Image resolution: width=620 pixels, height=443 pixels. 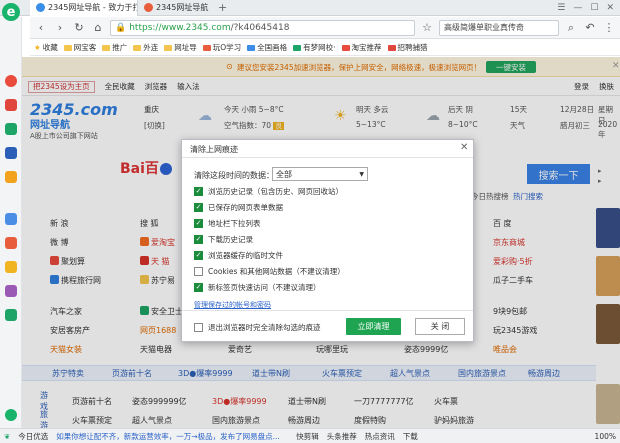 What do you see at coordinates (7, 436) in the screenshot?
I see `leaf-icon: ❦` at bounding box center [7, 436].